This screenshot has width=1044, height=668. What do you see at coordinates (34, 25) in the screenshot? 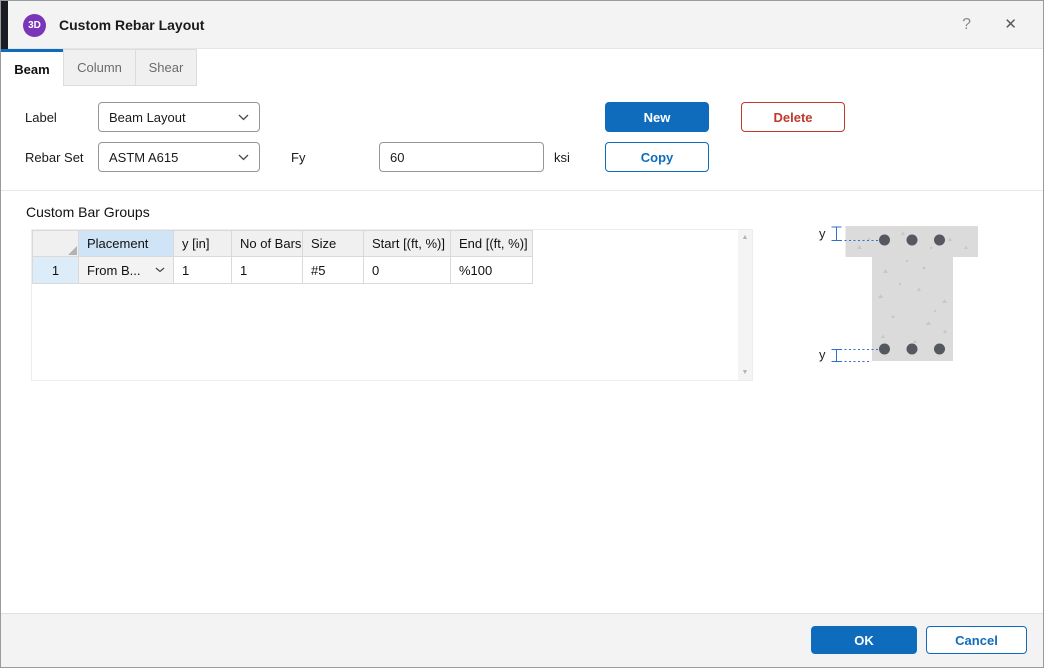
I see `app-3d-icon: 3D` at bounding box center [34, 25].